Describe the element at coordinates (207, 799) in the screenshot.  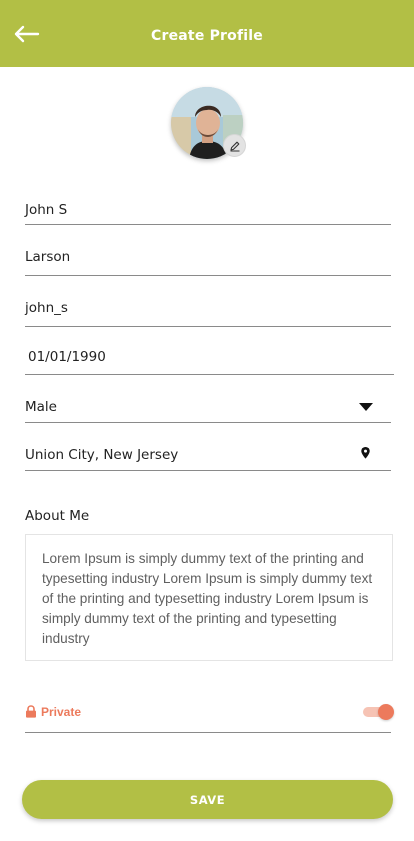
I see `save-button: SAVE` at that location.